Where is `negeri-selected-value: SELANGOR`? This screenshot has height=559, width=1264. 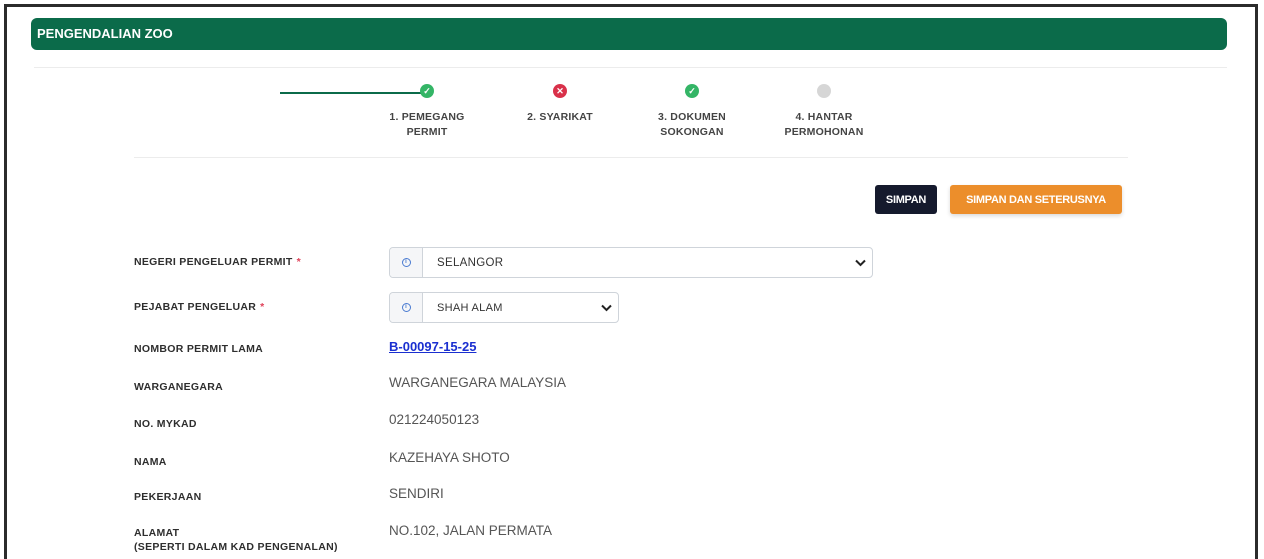 negeri-selected-value: SELANGOR is located at coordinates (470, 262).